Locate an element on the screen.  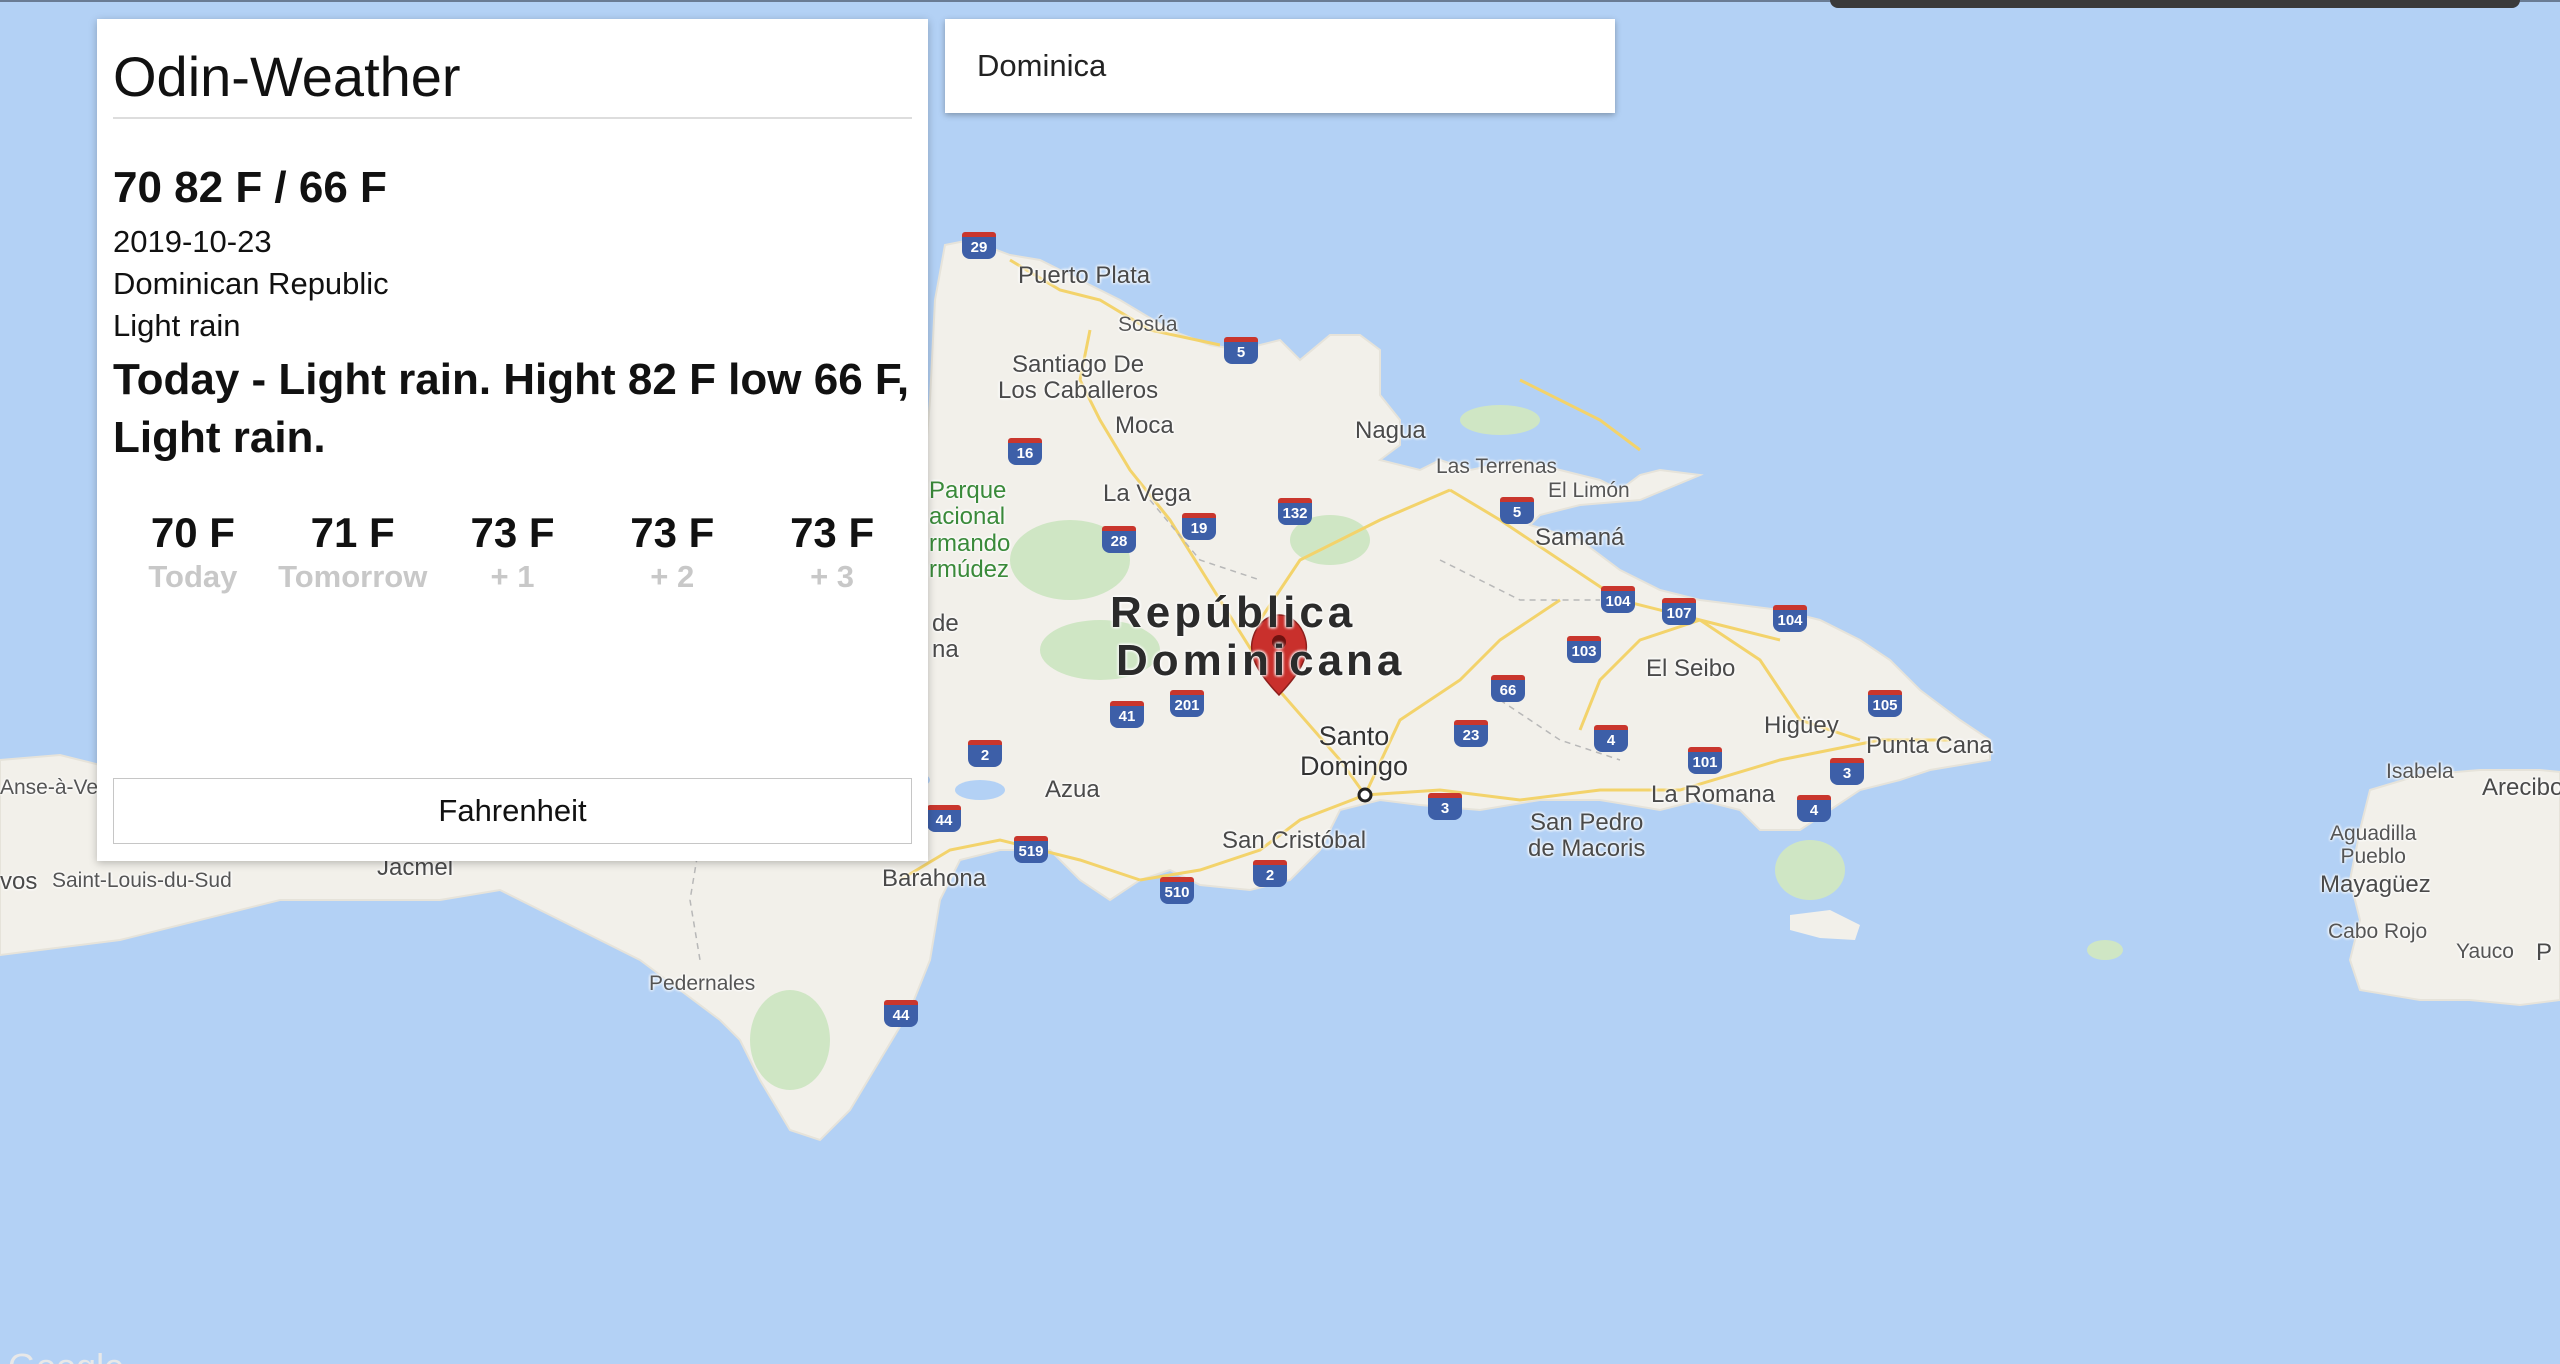
location-country: Dominican Republic is located at coordinates (251, 284).